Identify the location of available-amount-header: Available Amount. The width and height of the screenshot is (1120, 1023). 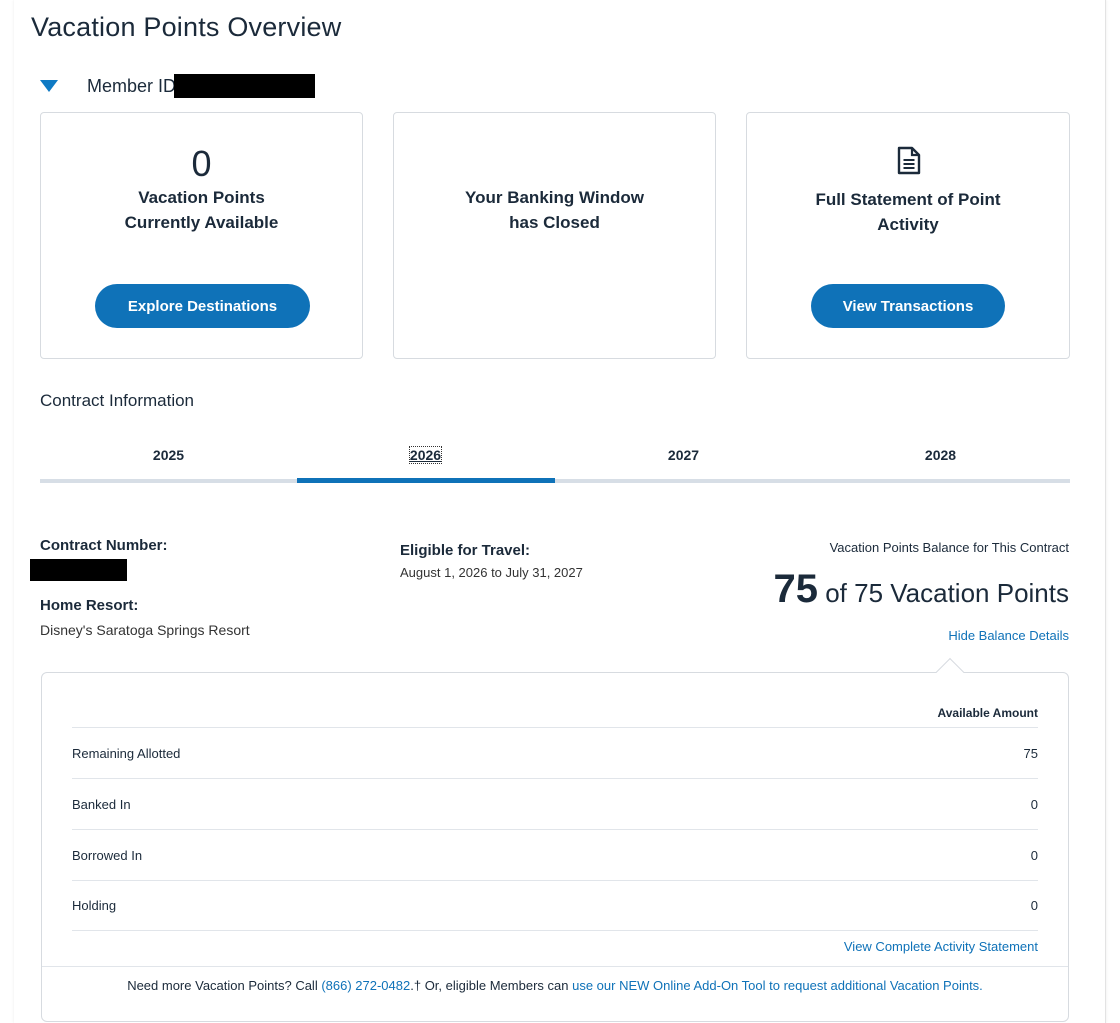
(987, 713).